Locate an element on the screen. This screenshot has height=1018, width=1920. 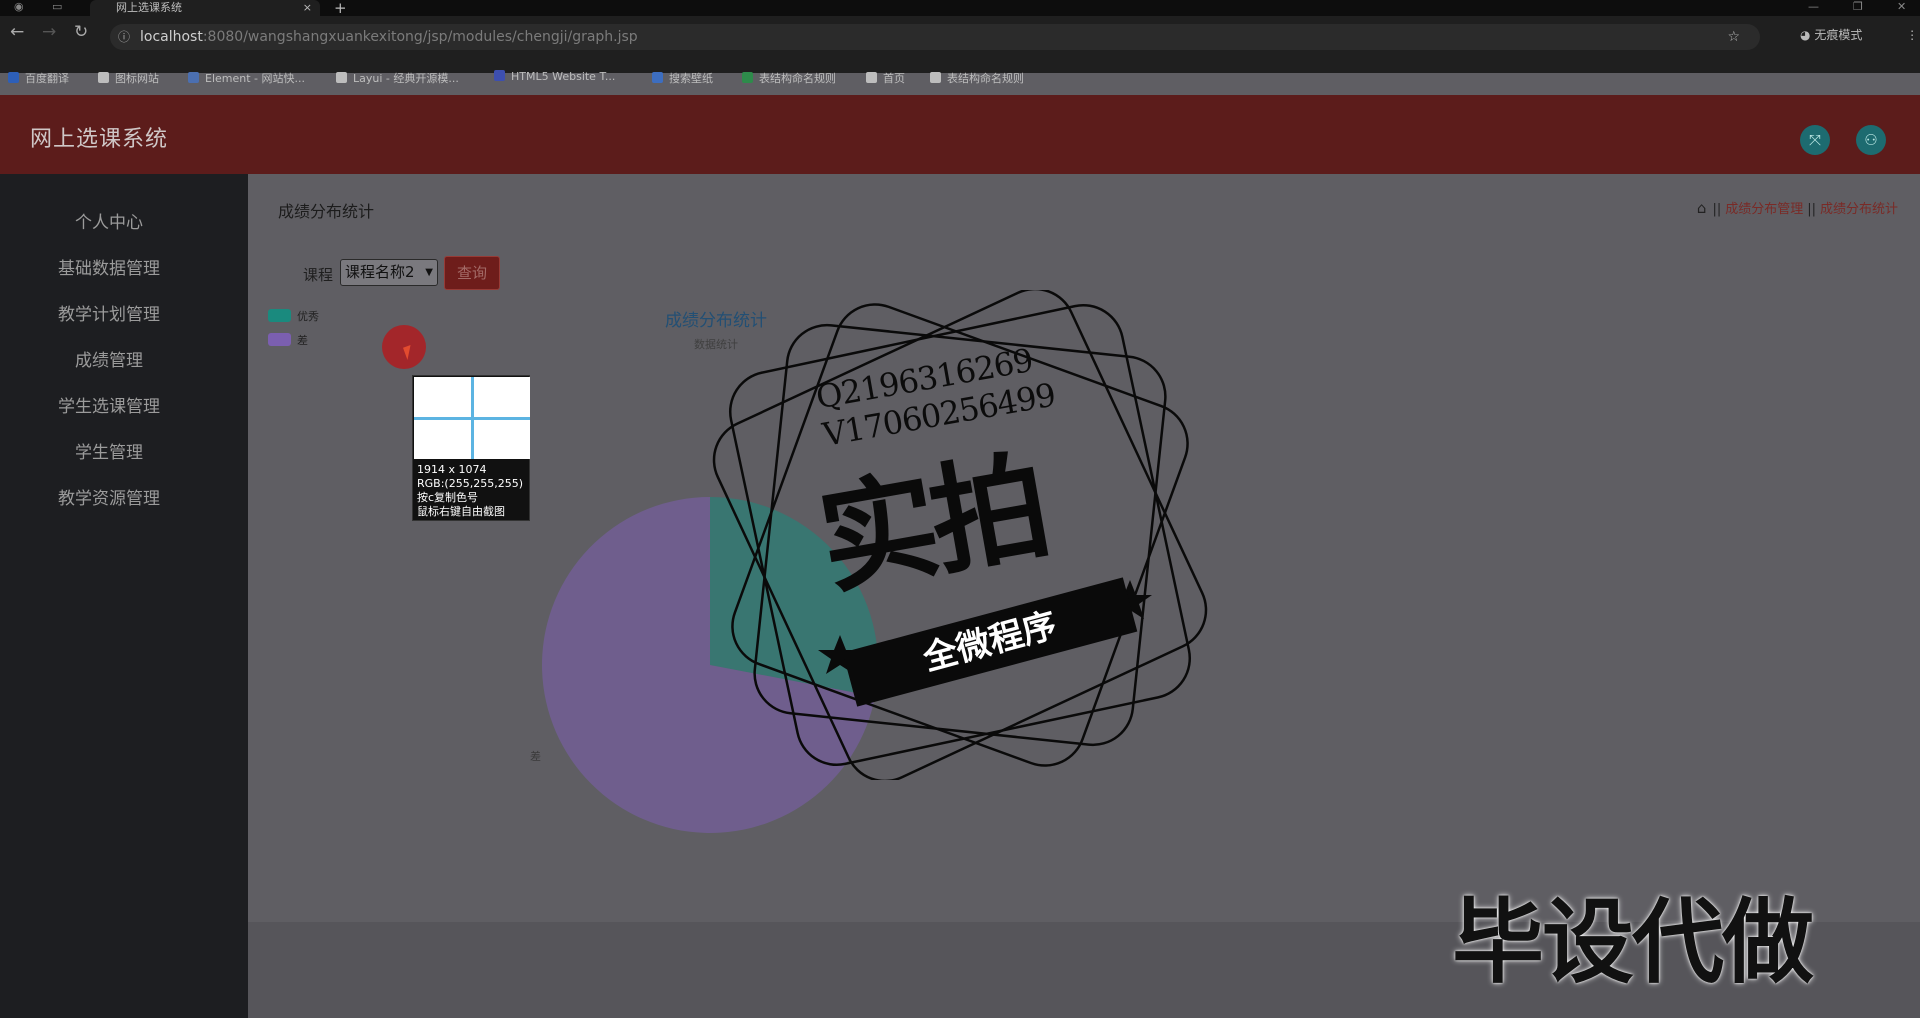
reload-icon: ↻ is located at coordinates (81, 32).